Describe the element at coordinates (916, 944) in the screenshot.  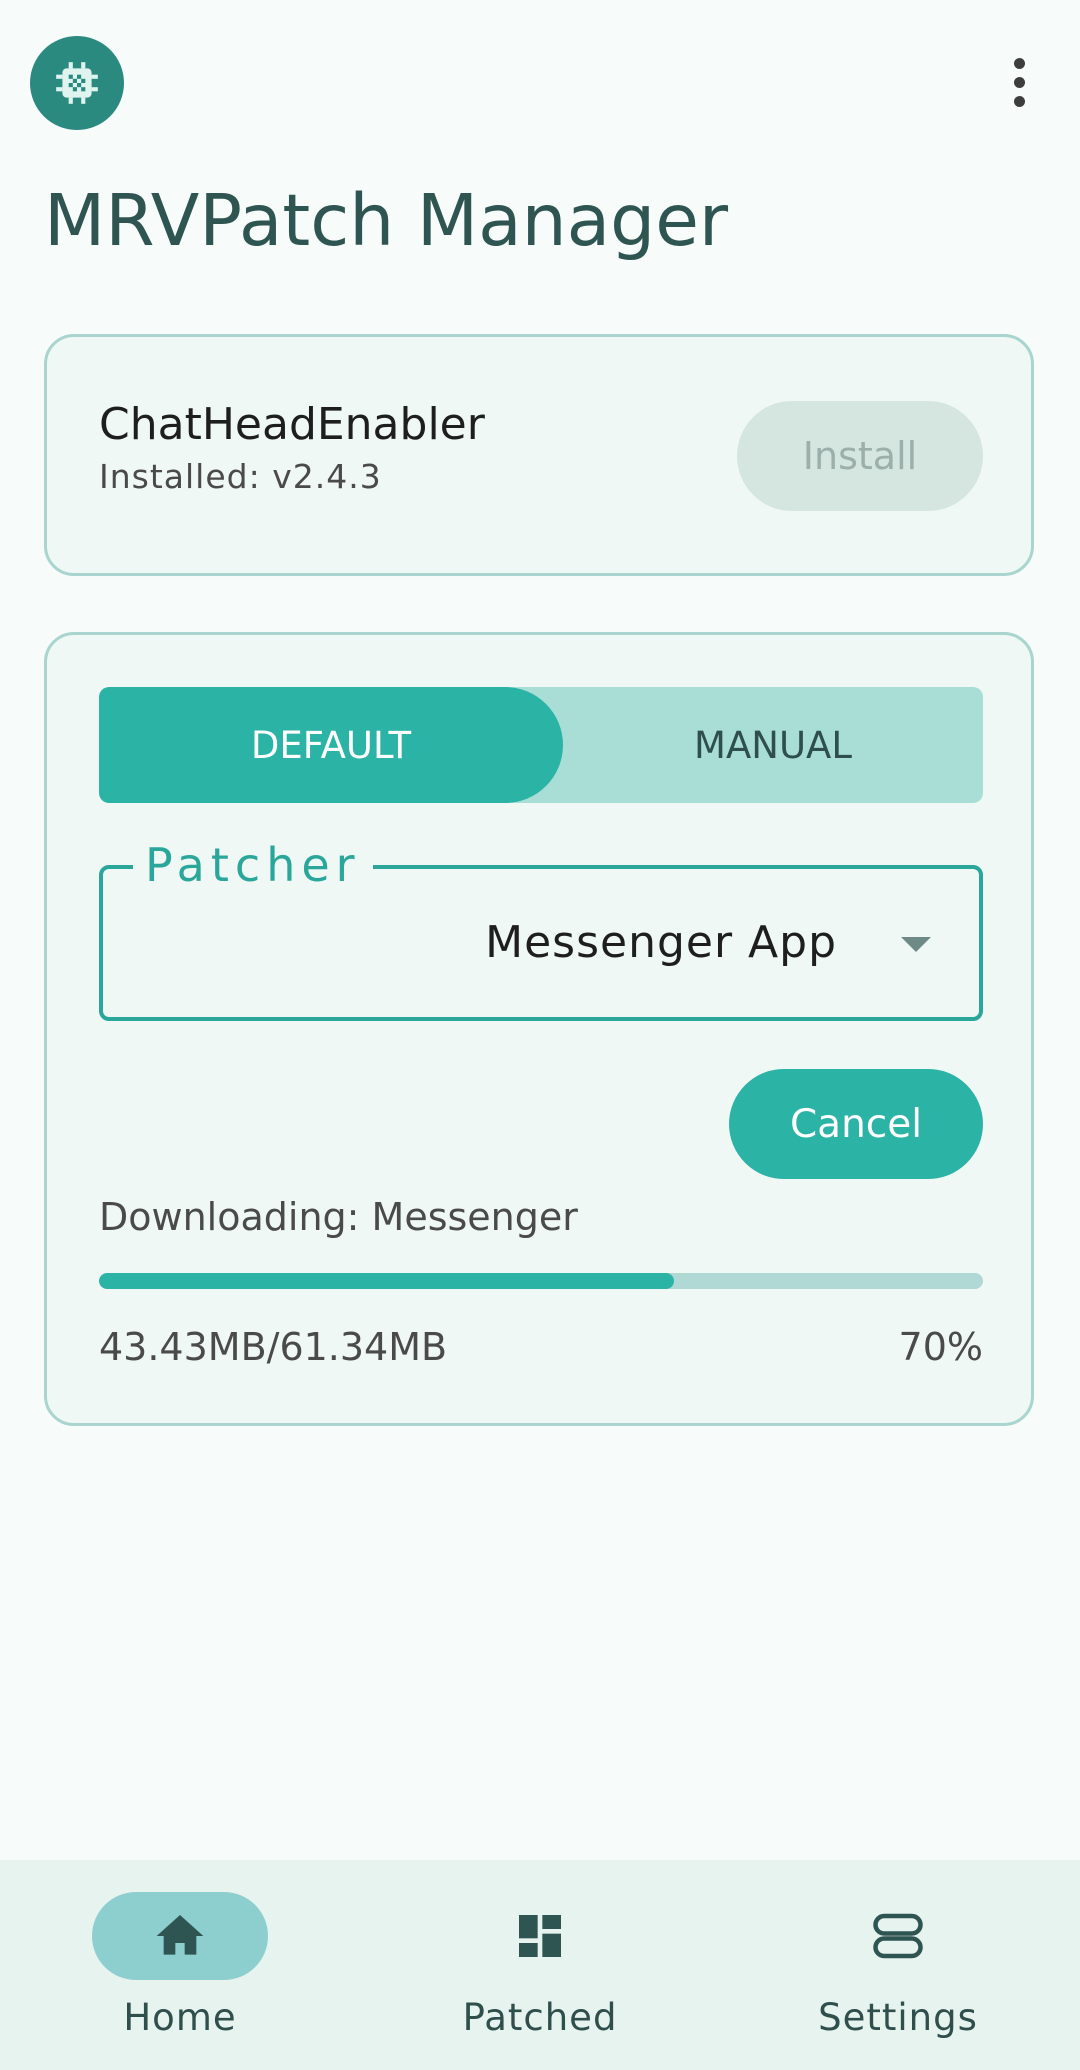
I see `caret-down-icon` at that location.